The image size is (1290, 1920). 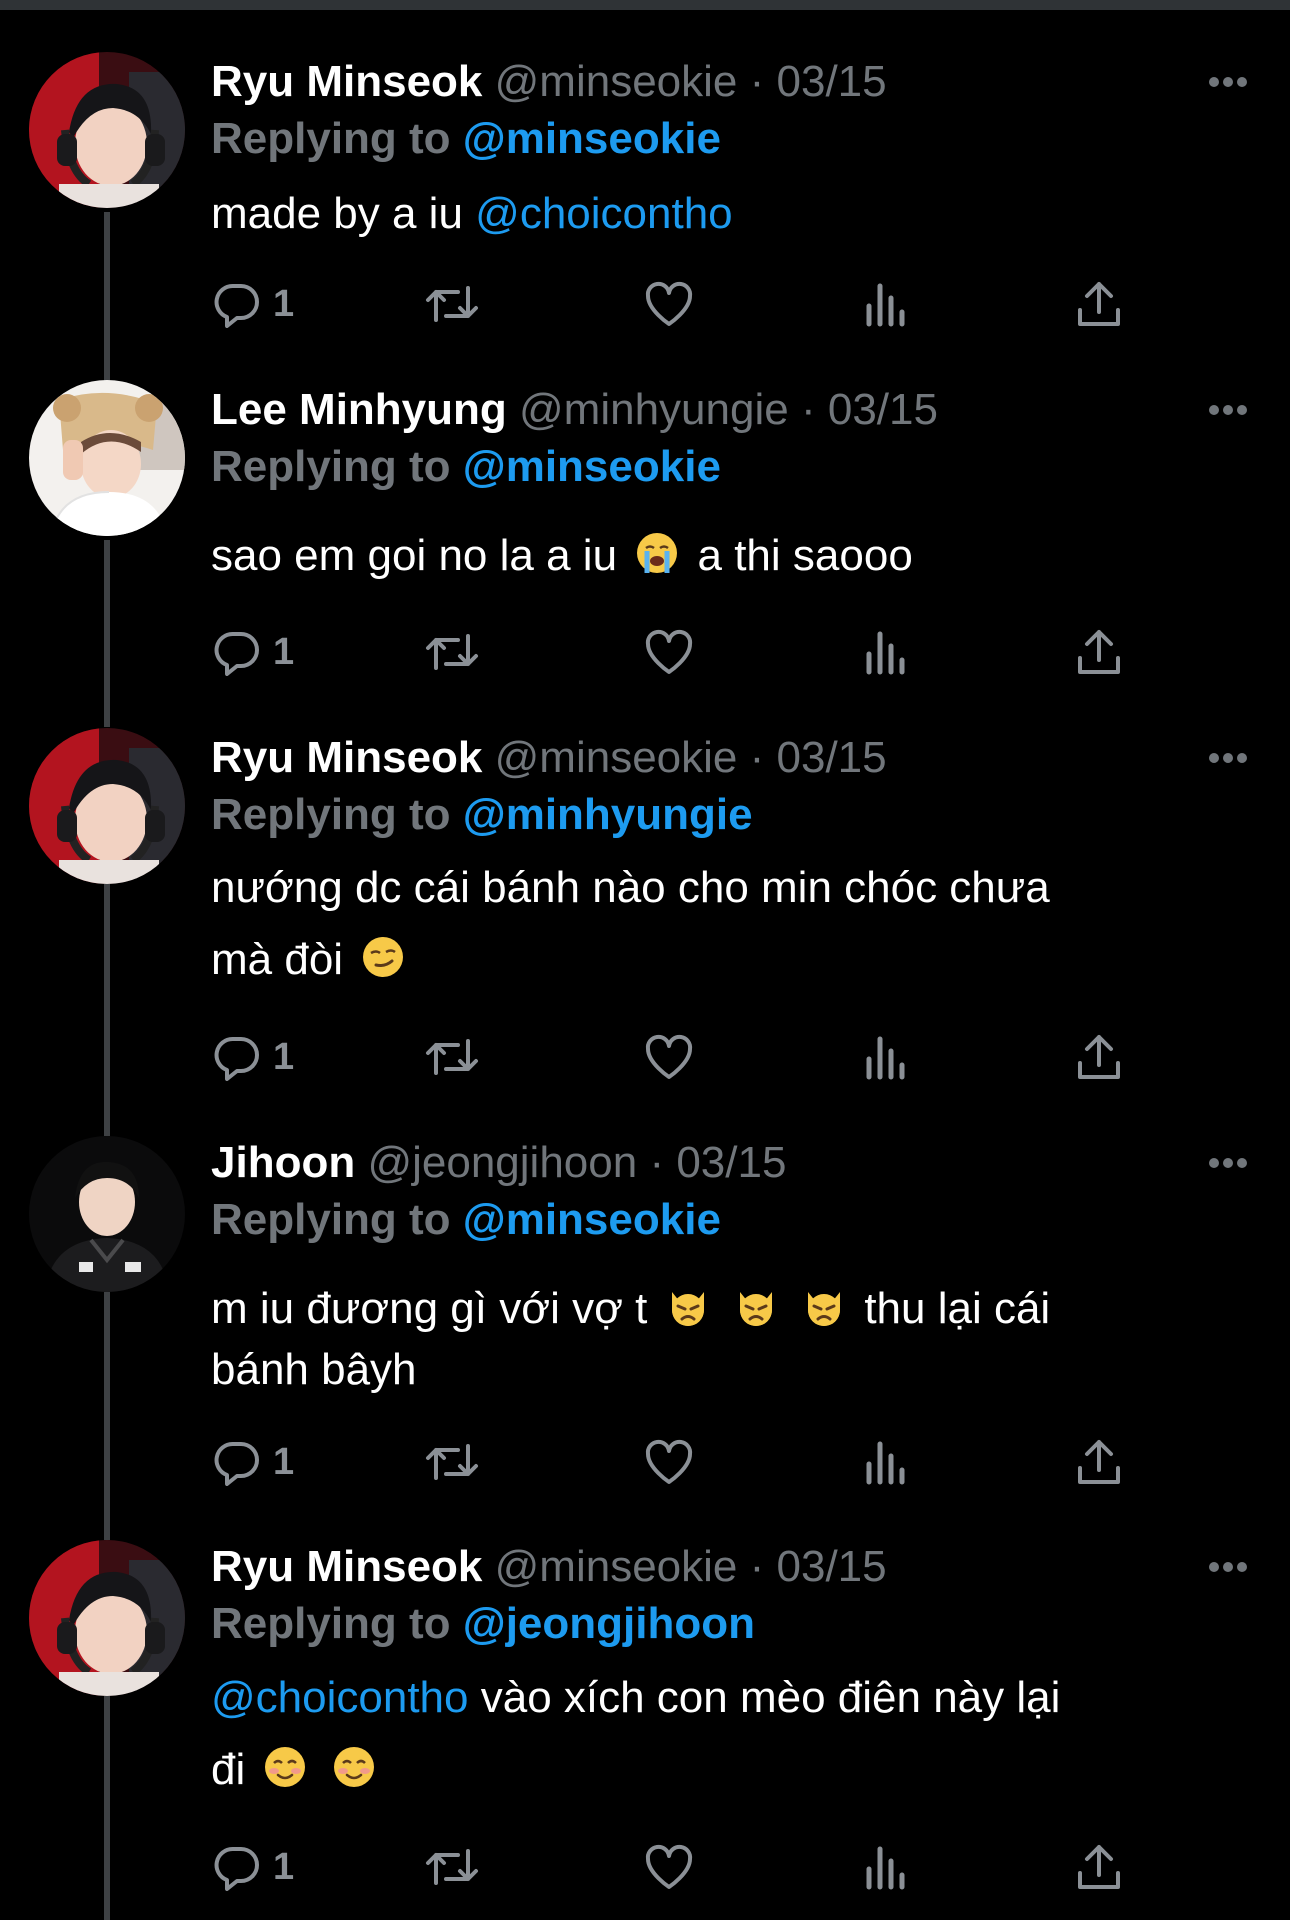 I want to click on avatar-lee-minhyung, so click(x=107, y=458).